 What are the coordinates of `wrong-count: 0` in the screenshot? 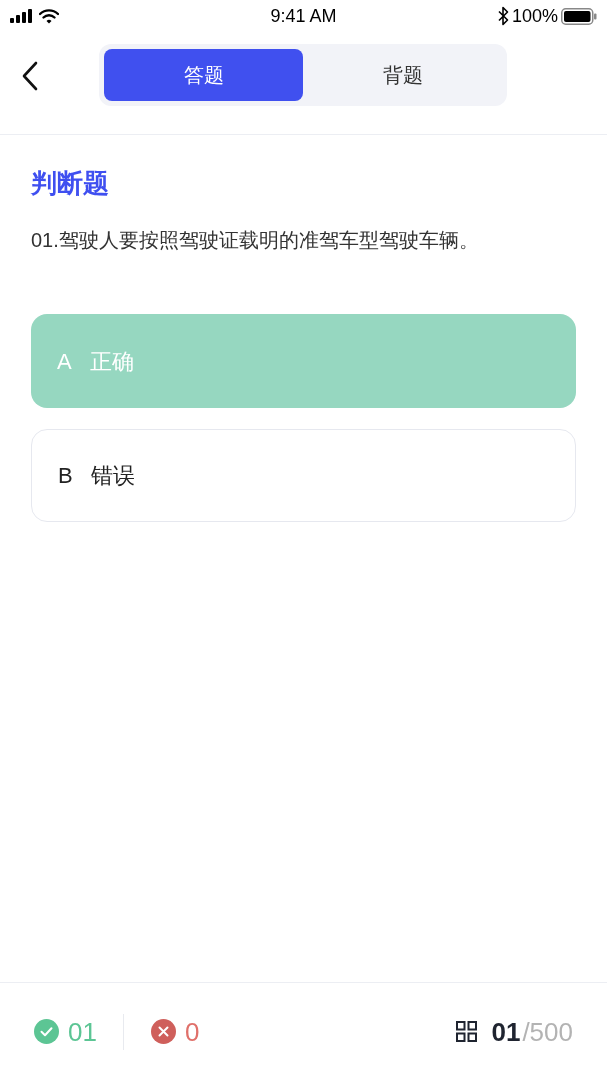 It's located at (192, 1031).